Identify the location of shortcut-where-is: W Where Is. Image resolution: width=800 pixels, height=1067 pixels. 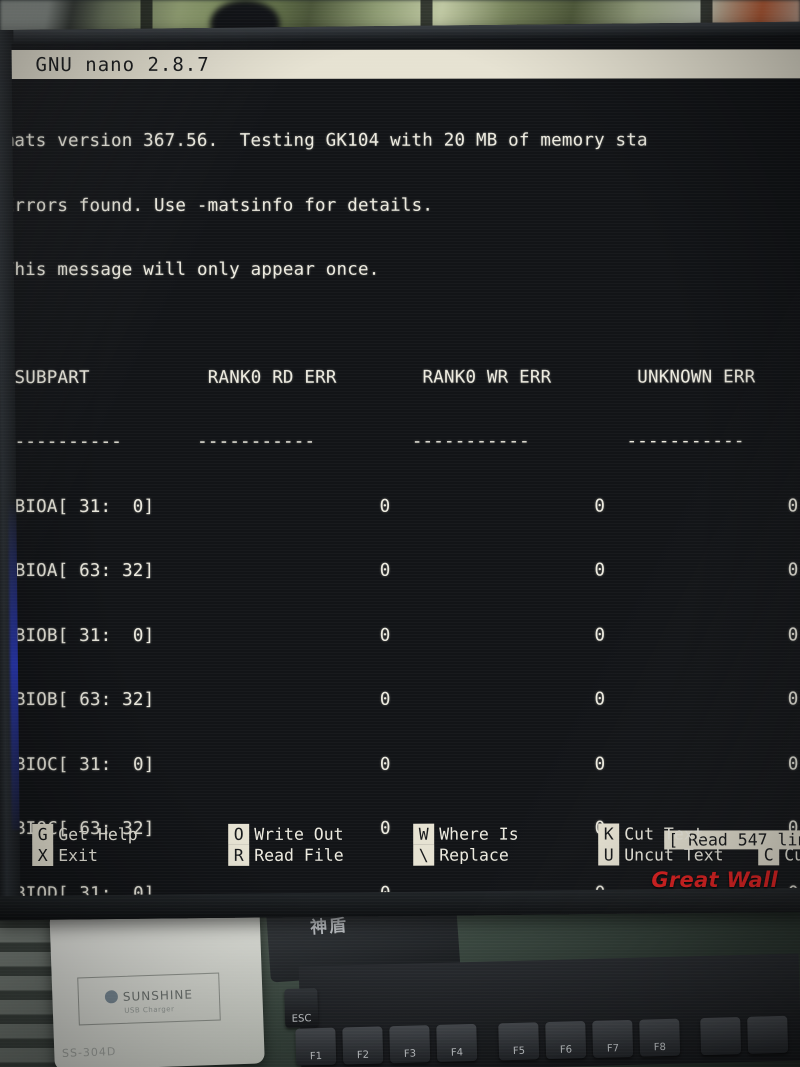
(505, 834).